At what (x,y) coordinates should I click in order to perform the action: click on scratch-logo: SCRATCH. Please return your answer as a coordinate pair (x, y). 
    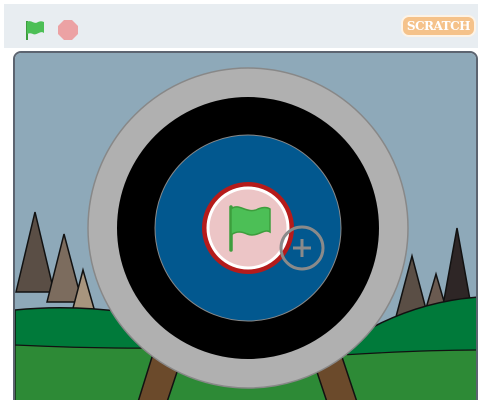
    Looking at the image, I should click on (438, 26).